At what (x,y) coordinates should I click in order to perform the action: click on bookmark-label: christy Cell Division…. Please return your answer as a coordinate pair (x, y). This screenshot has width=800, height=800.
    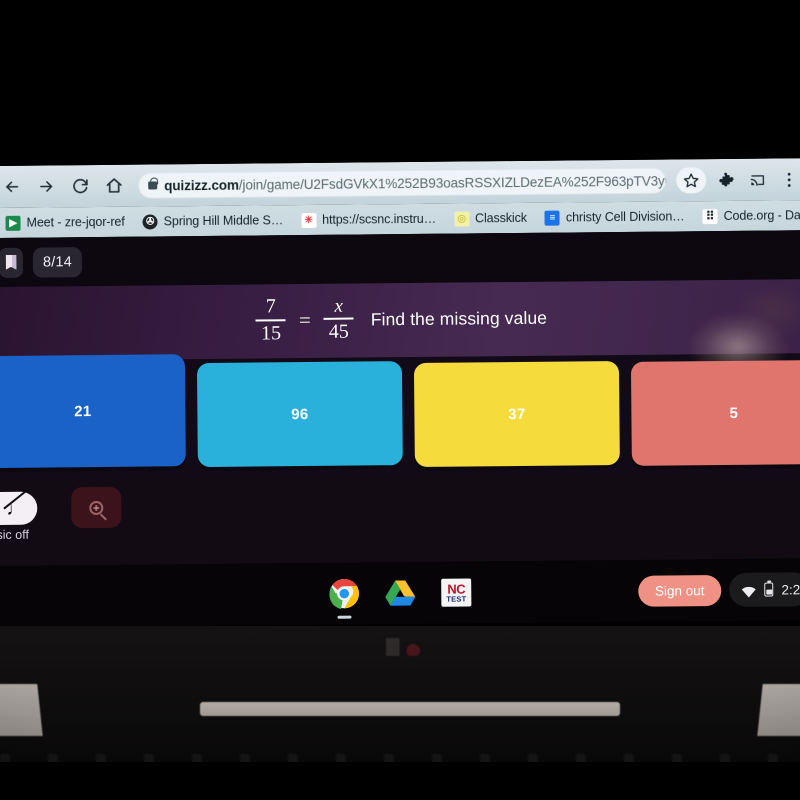
    Looking at the image, I should click on (625, 217).